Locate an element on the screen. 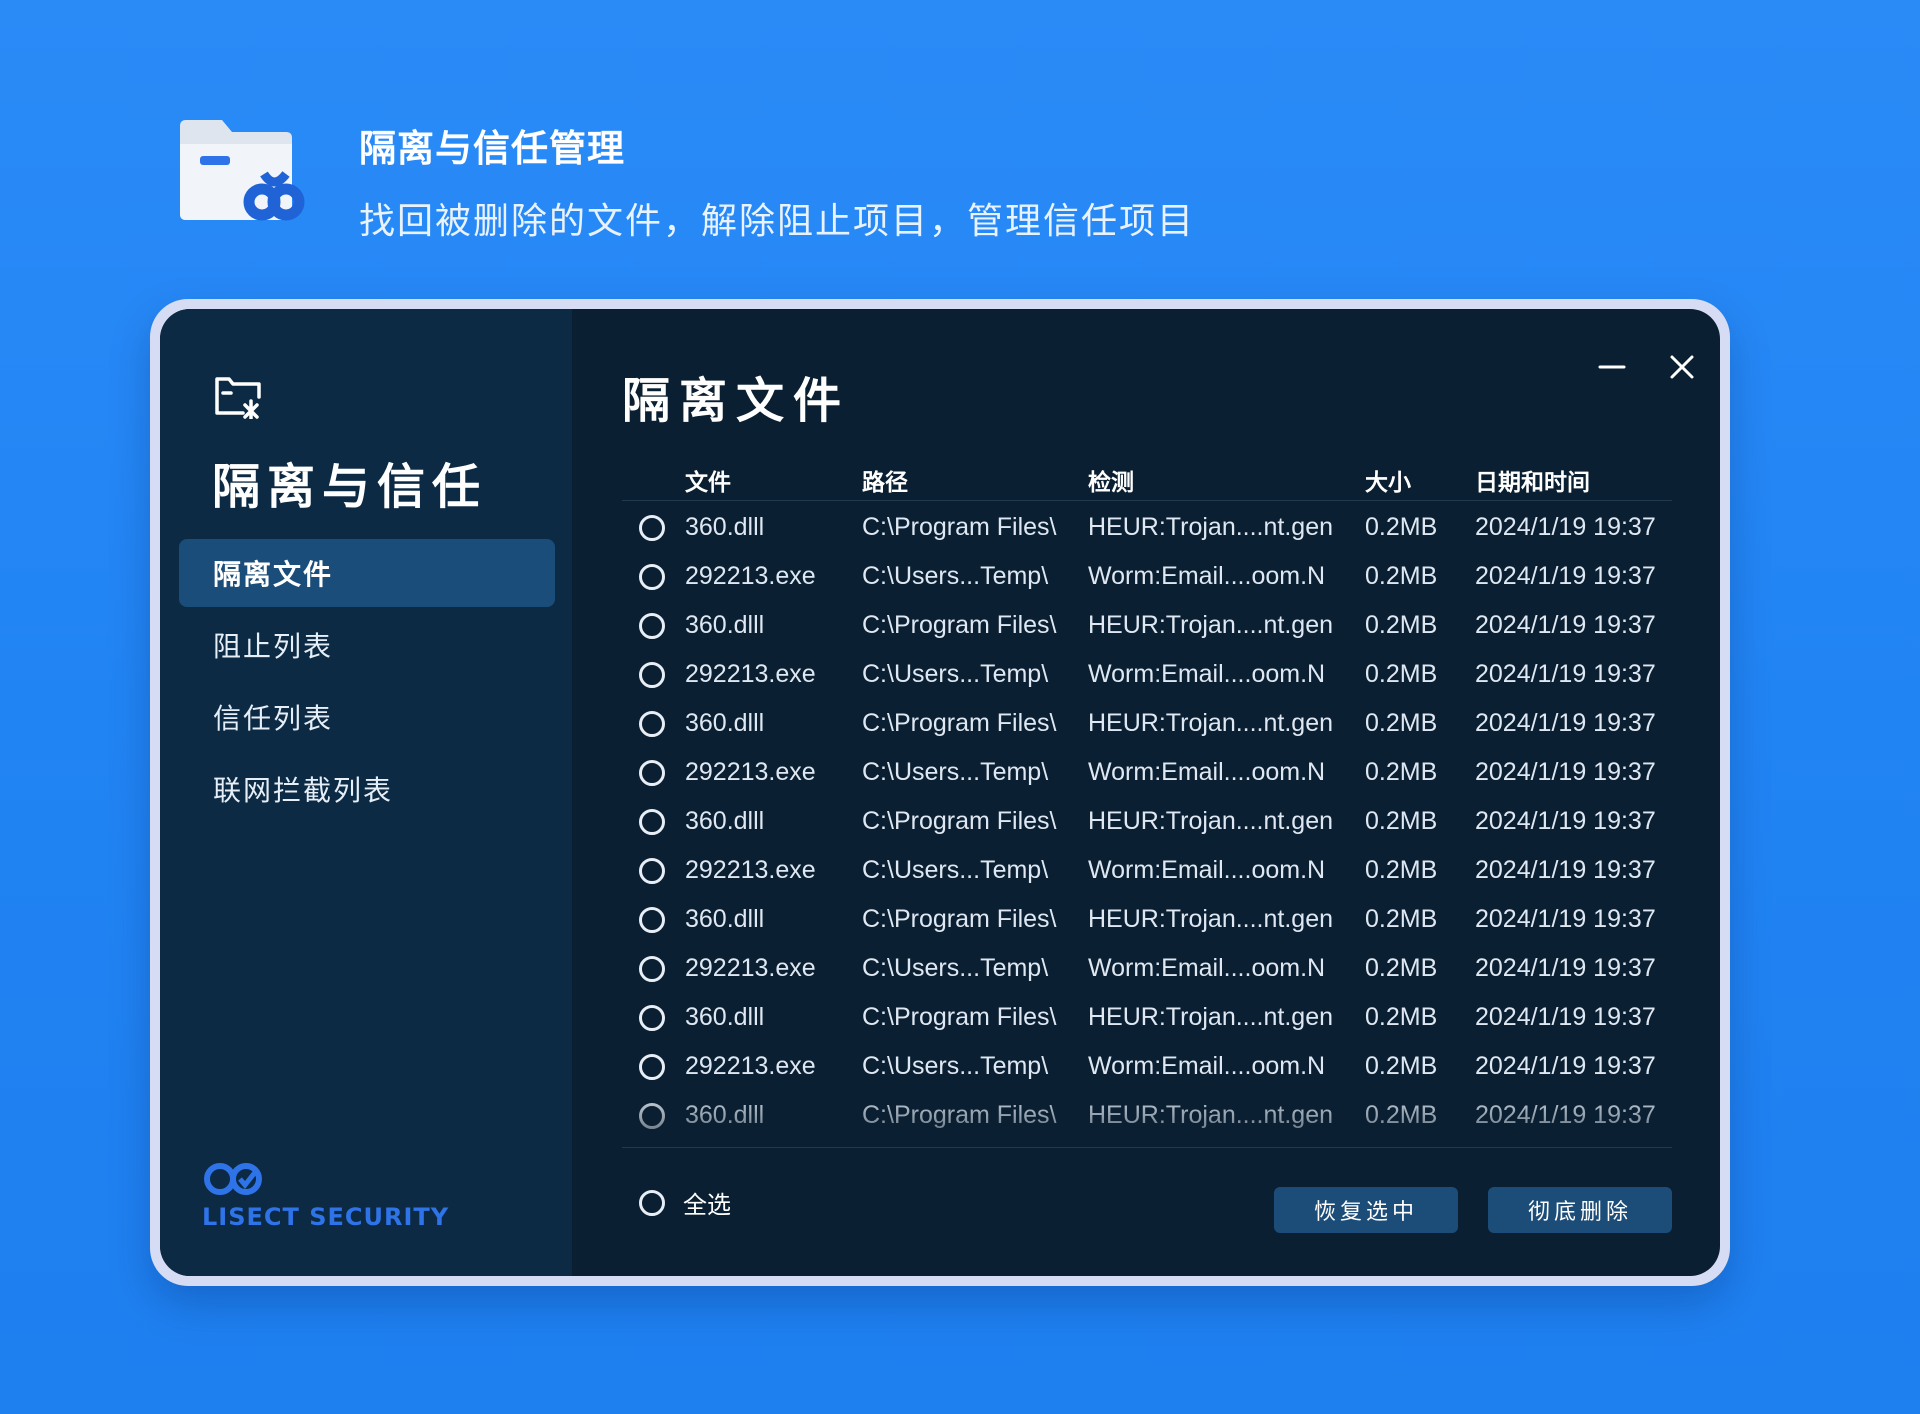 The image size is (1920, 1414). sidebar-item-block-list: 阻止列表 is located at coordinates (367, 644).